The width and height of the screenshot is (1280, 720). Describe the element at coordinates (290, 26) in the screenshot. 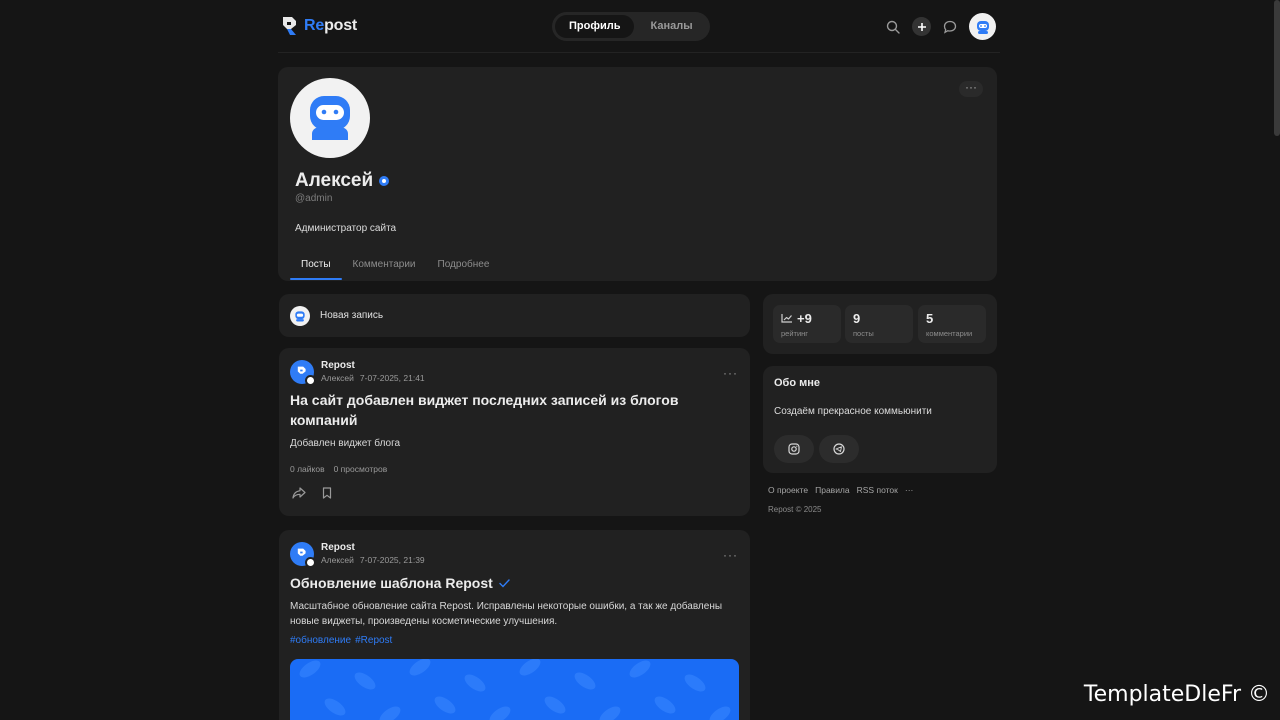

I see `logo-icon` at that location.